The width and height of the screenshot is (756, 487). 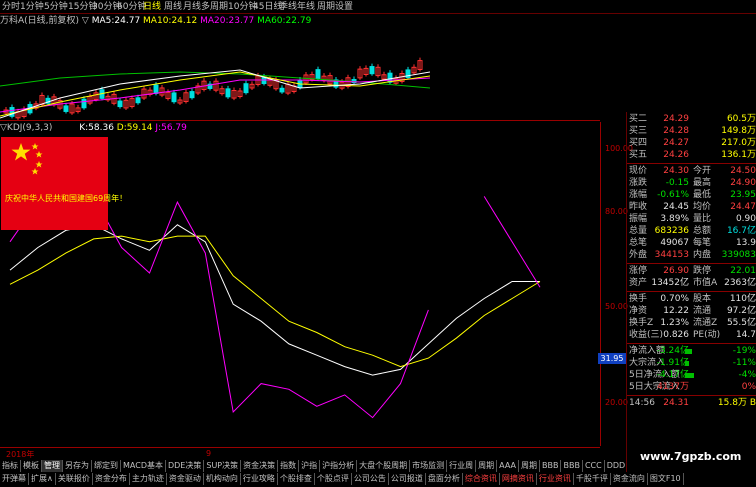 What do you see at coordinates (551, 466) in the screenshot?
I see `indicator-tab-18: BBB` at bounding box center [551, 466].